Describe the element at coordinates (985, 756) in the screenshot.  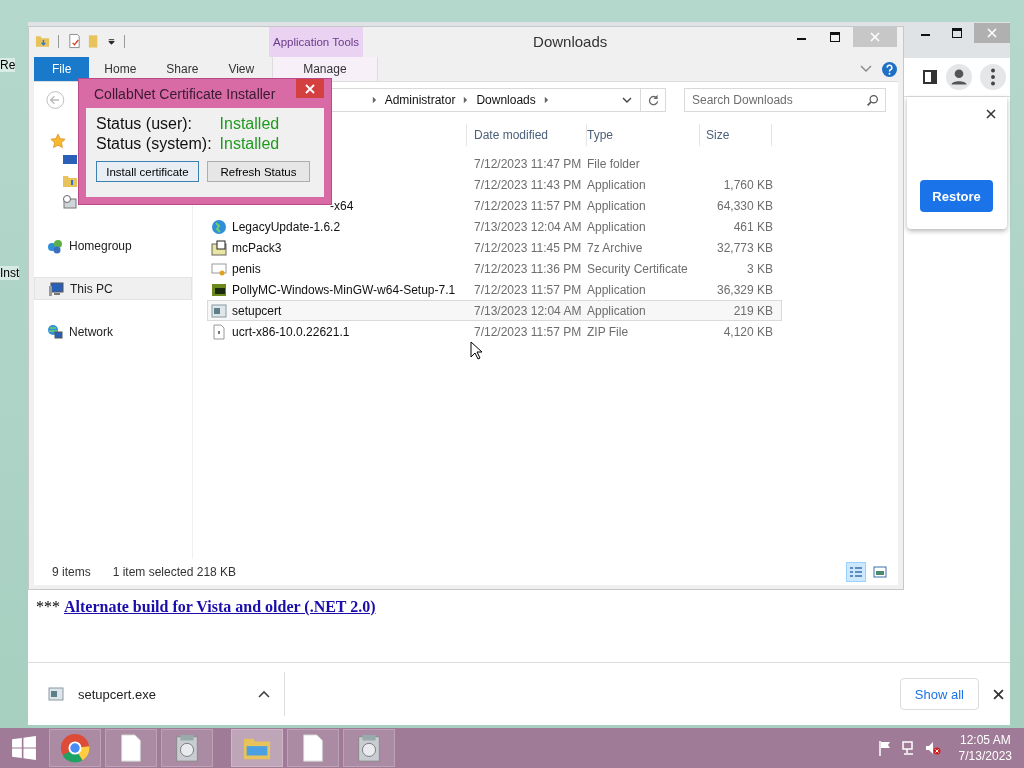
I see `clock-date: 7/13/2023` at that location.